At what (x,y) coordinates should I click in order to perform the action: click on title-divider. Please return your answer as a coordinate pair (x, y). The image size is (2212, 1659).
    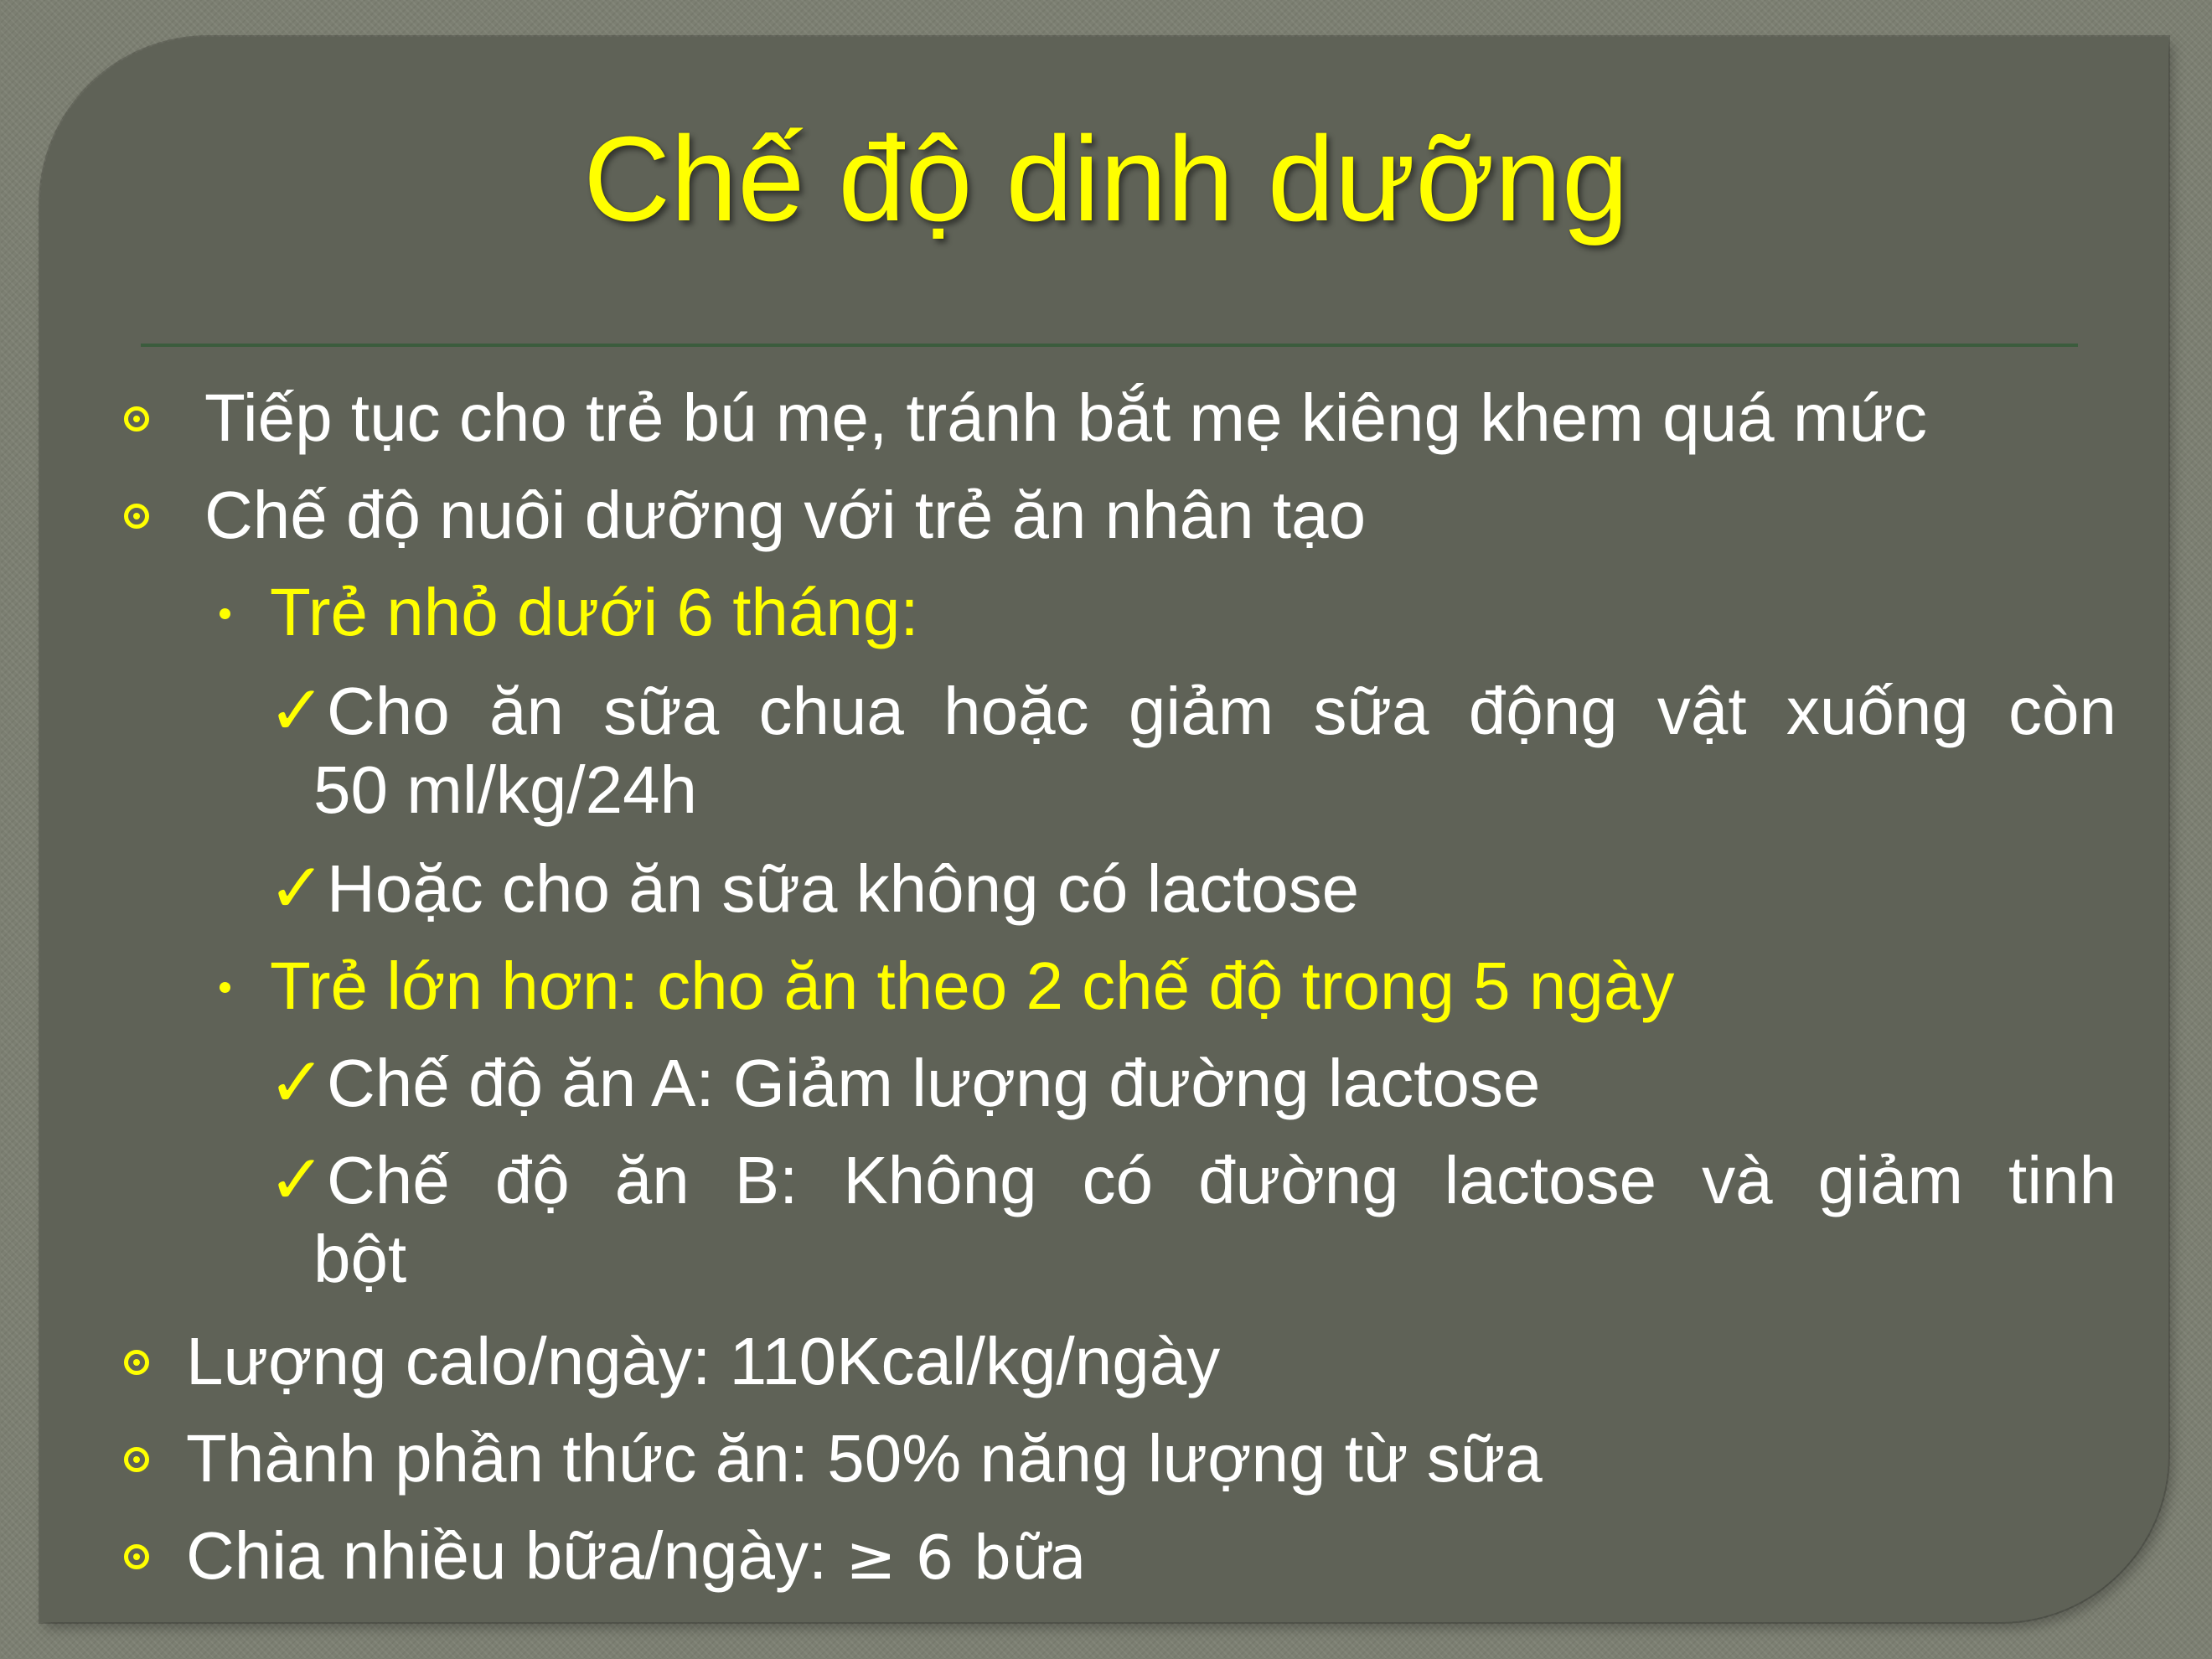
    Looking at the image, I should click on (1109, 345).